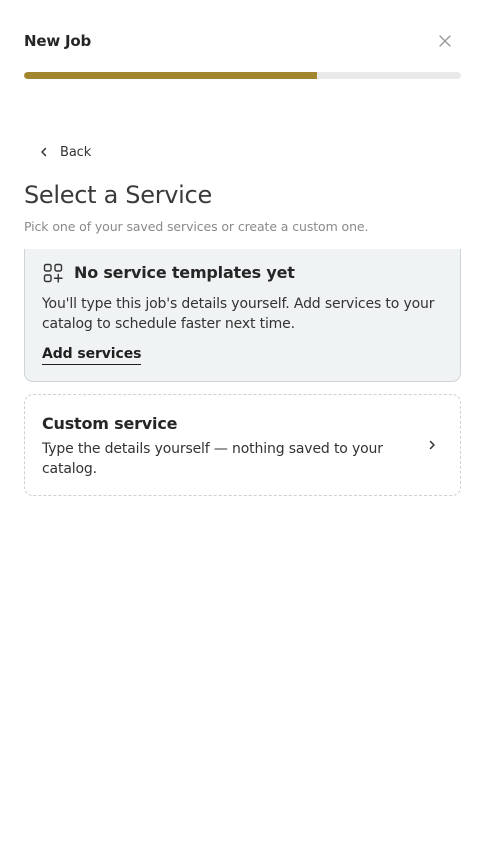  What do you see at coordinates (184, 272) in the screenshot?
I see `empty-state-title: No service templates yet` at bounding box center [184, 272].